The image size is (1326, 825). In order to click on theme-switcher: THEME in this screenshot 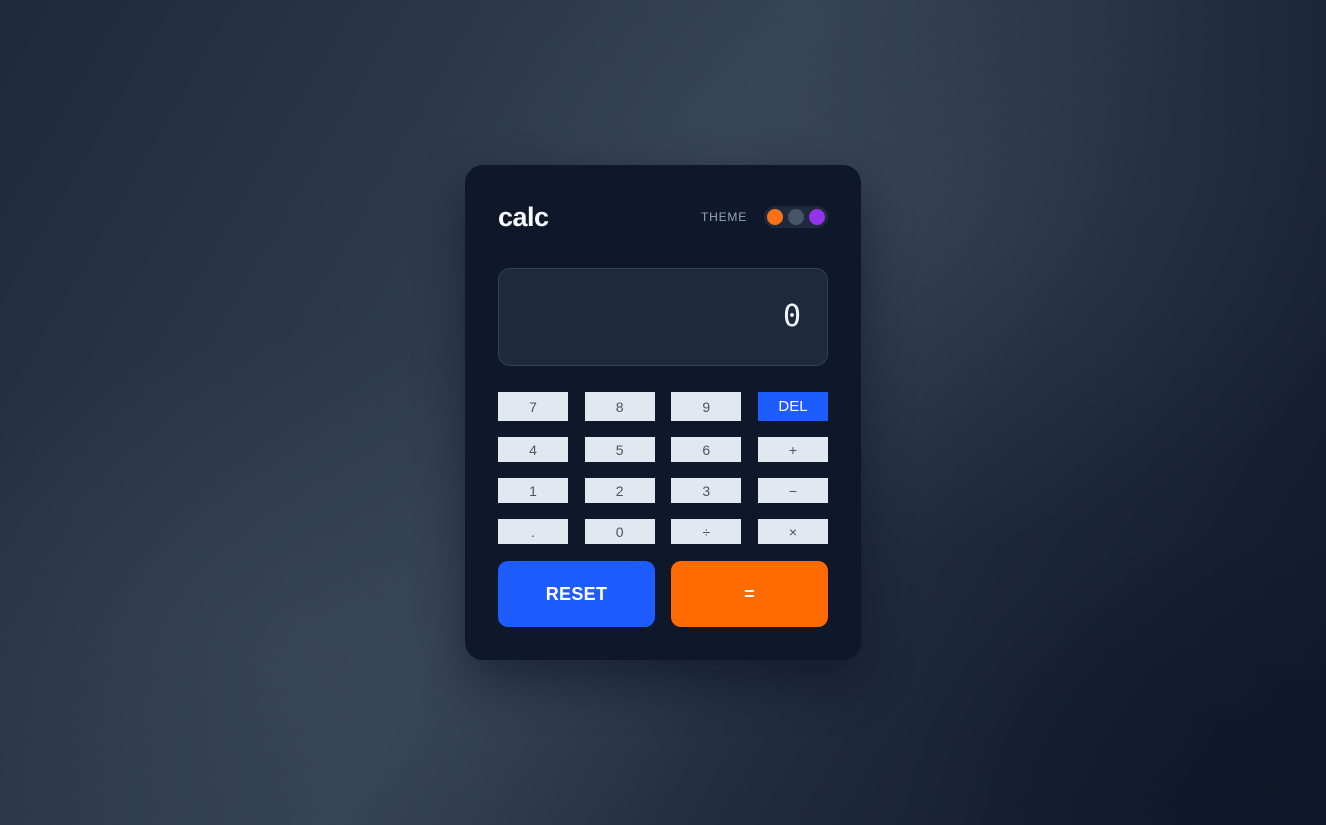, I will do `click(764, 217)`.